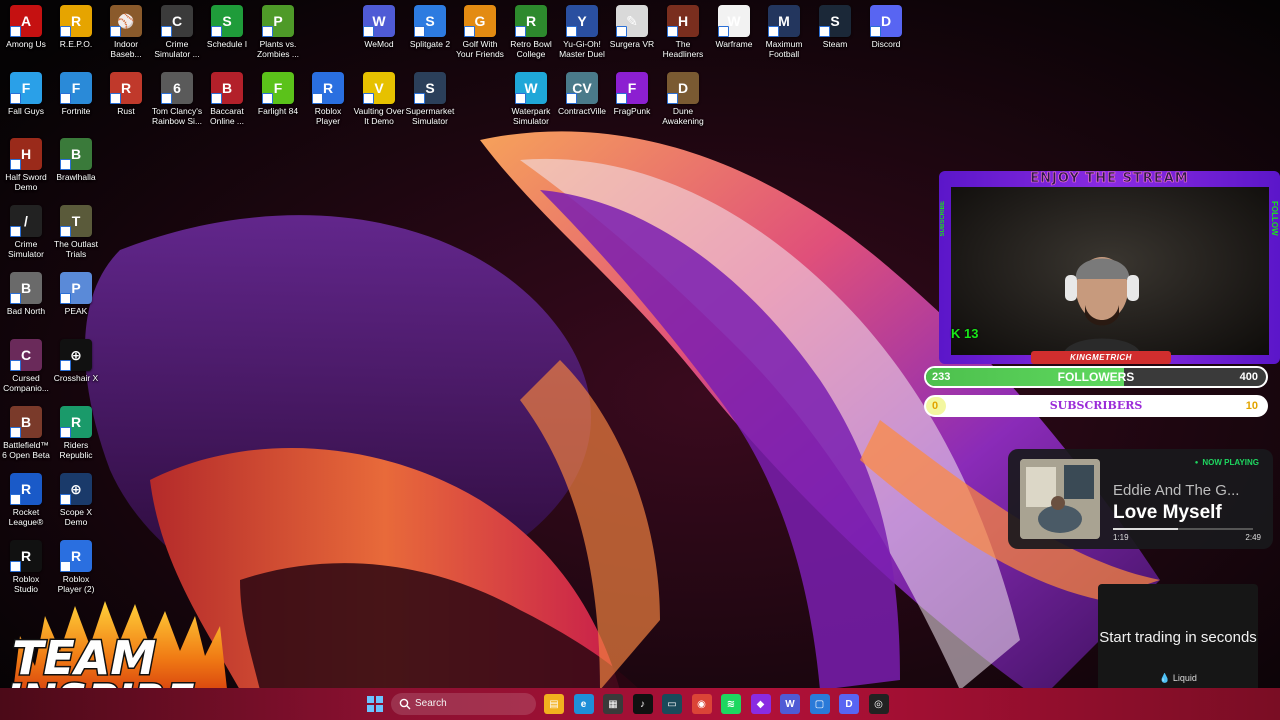 The width and height of the screenshot is (1280, 720). Describe the element at coordinates (431, 703) in the screenshot. I see `search-label: Search` at that location.